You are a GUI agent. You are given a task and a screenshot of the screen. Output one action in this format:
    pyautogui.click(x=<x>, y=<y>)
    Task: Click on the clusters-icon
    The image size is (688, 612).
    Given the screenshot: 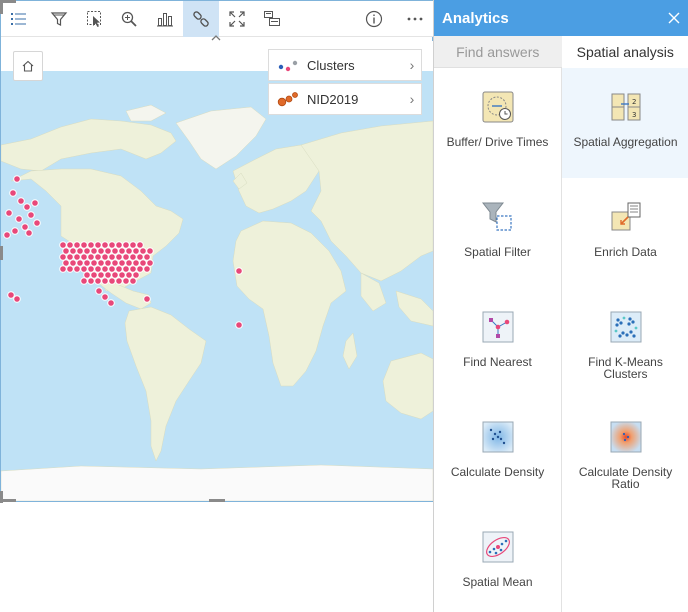 What is the action you would take?
    pyautogui.click(x=288, y=66)
    